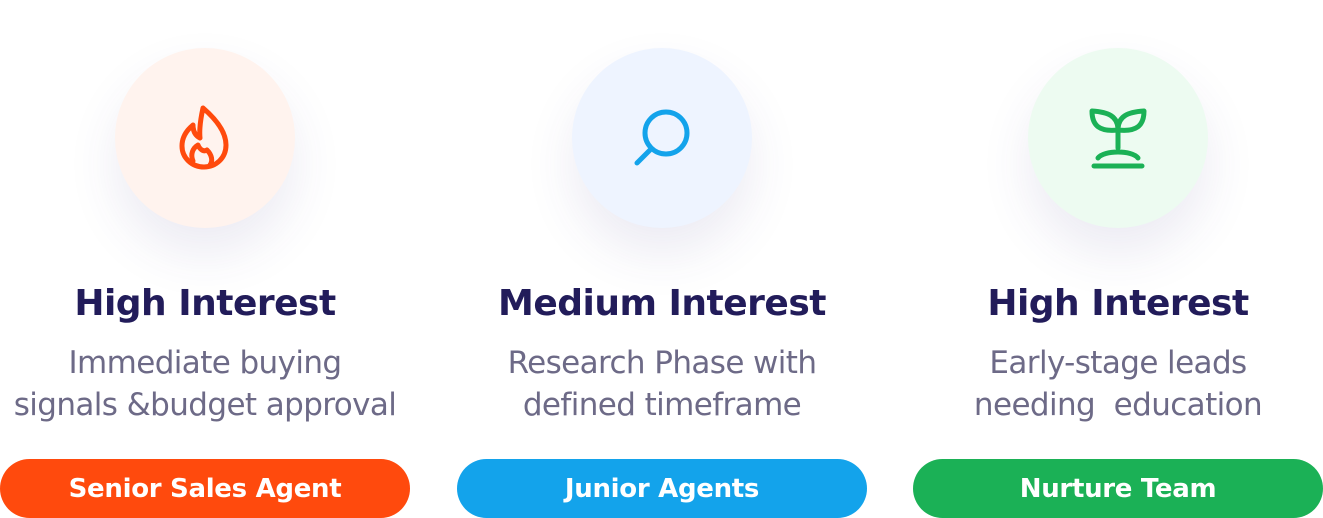 The width and height of the screenshot is (1323, 518). I want to click on tier-description-line: signals &budget approval, so click(205, 405).